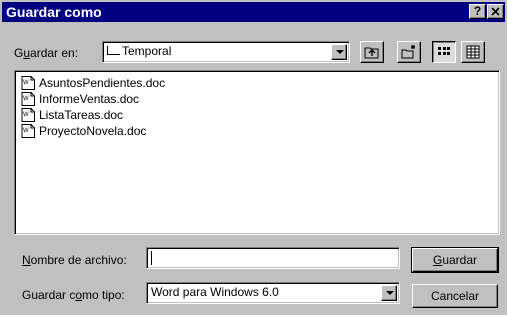 The image size is (507, 315). What do you see at coordinates (102, 83) in the screenshot?
I see `file-name: AsuntosPendientes.doc` at bounding box center [102, 83].